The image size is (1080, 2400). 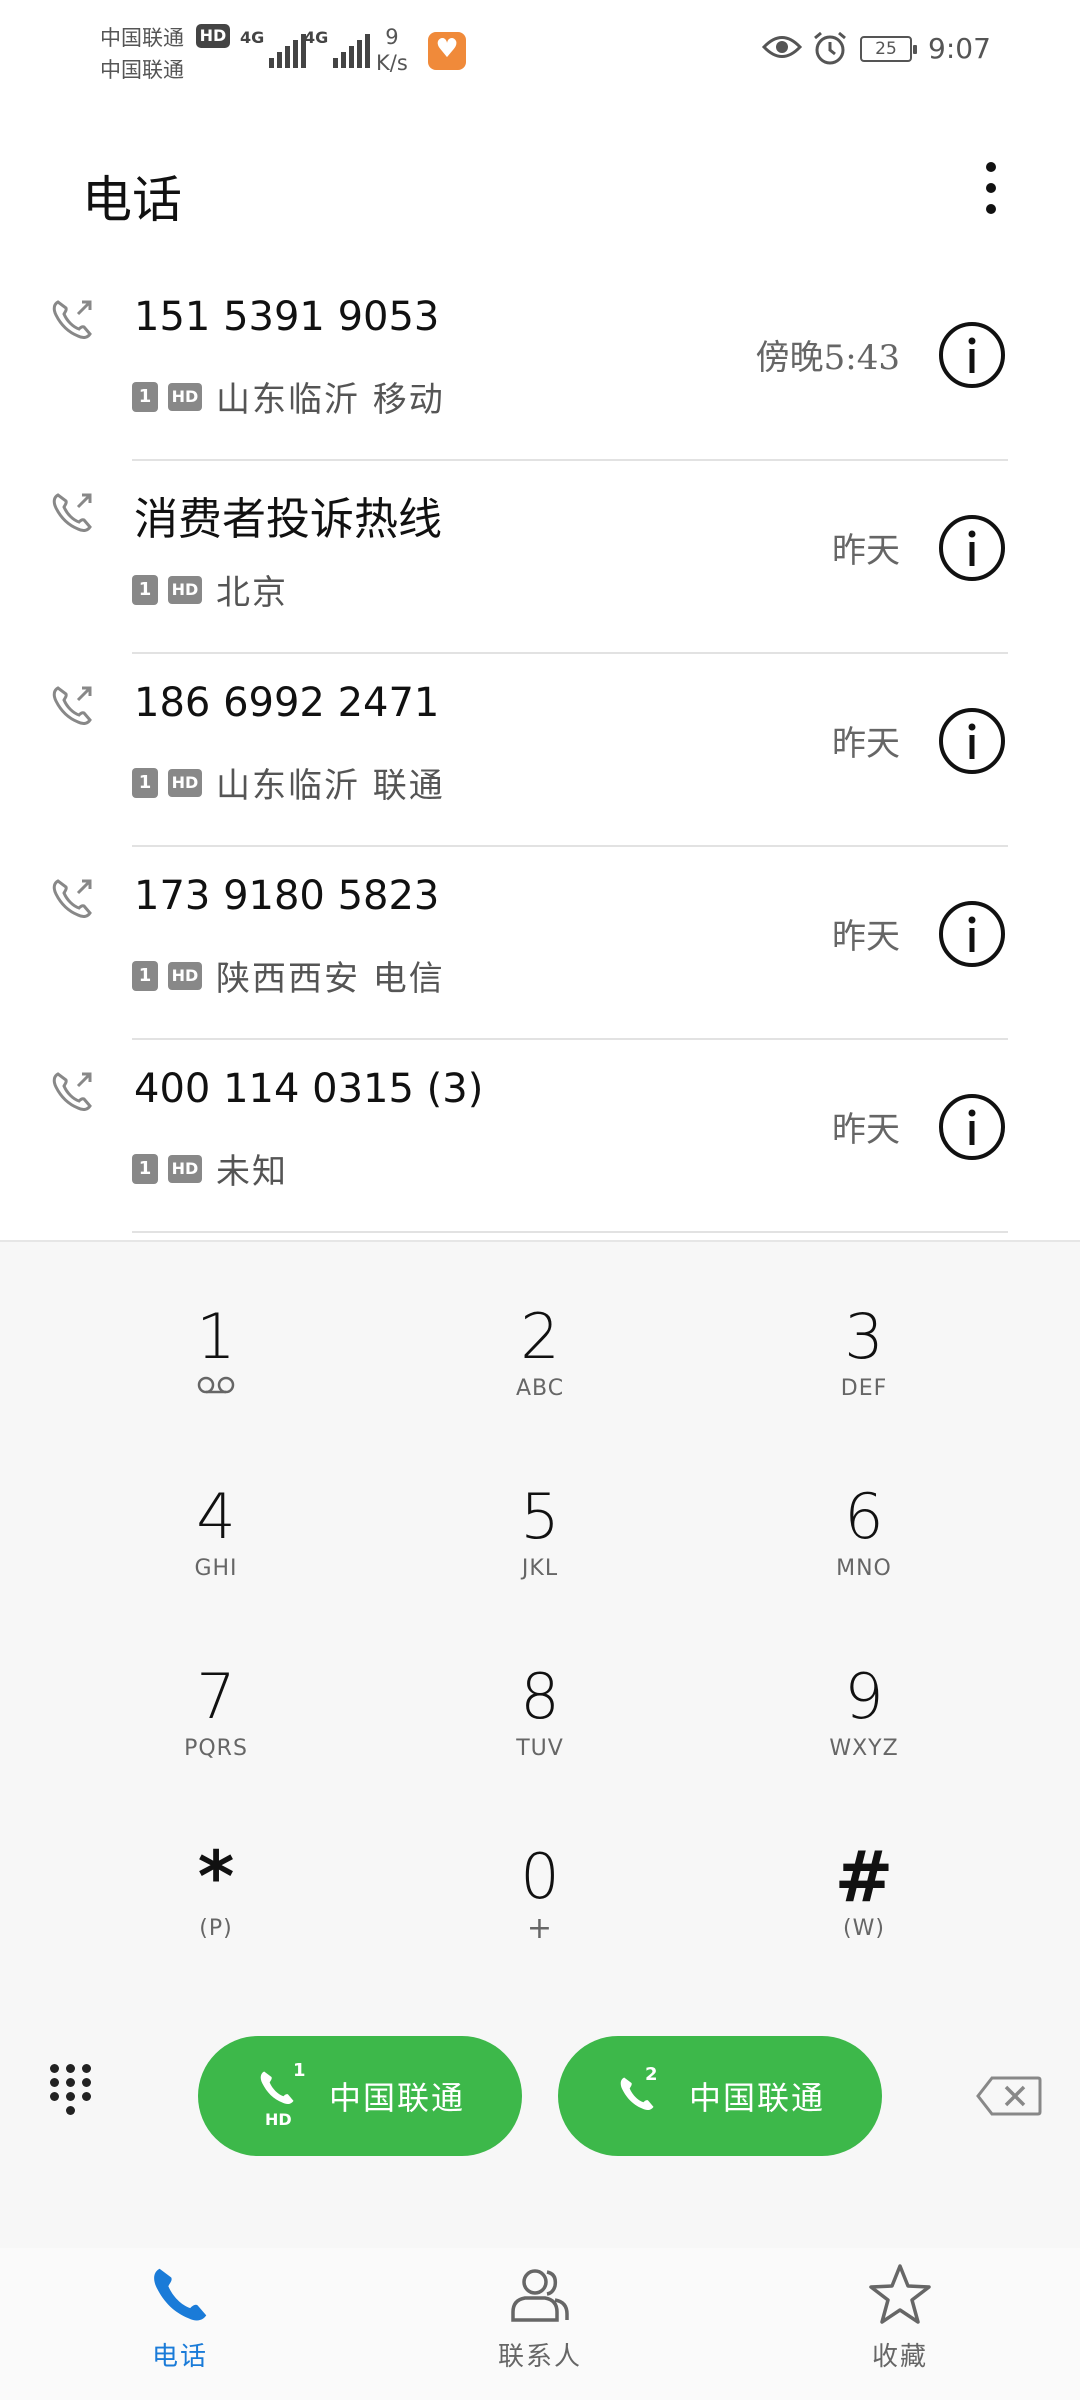 I want to click on star-icon, so click(x=900, y=2294).